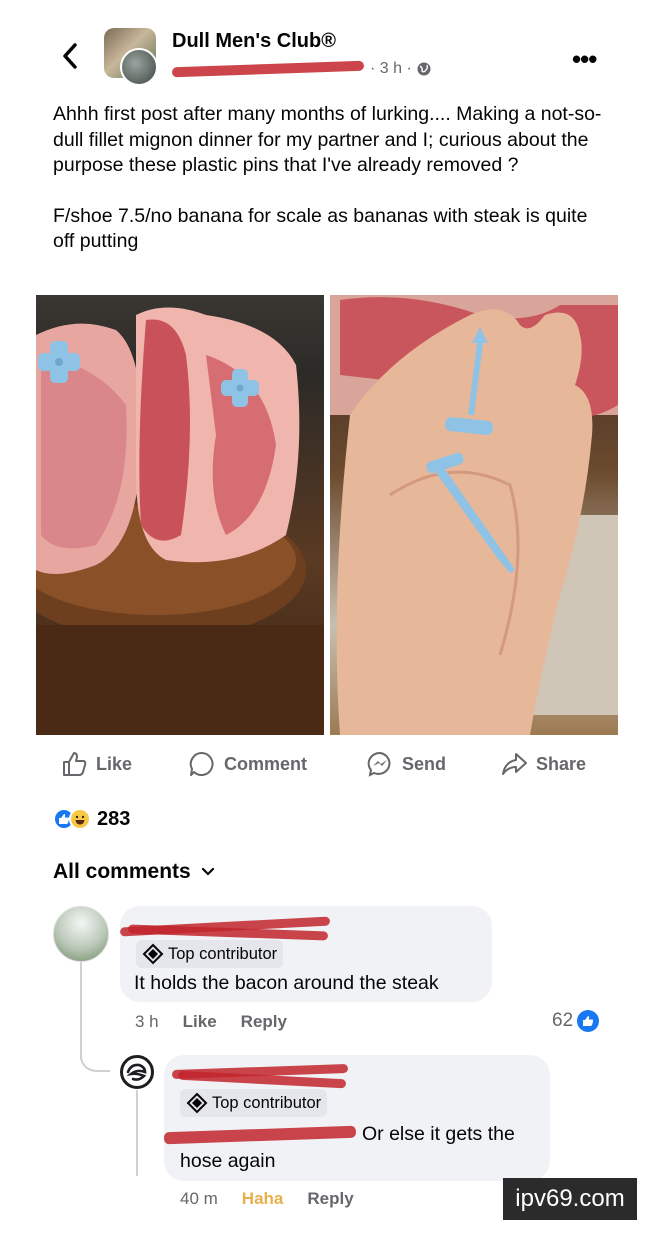  What do you see at coordinates (147, 1021) in the screenshot?
I see `comment-time: 3 h` at bounding box center [147, 1021].